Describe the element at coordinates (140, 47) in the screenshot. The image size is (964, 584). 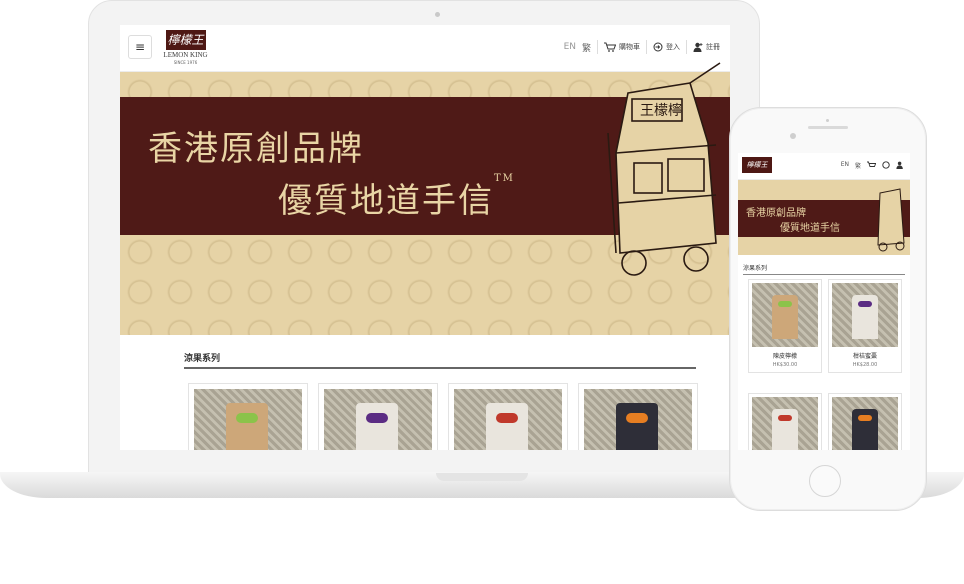
I see `menu-icon: ≡` at that location.